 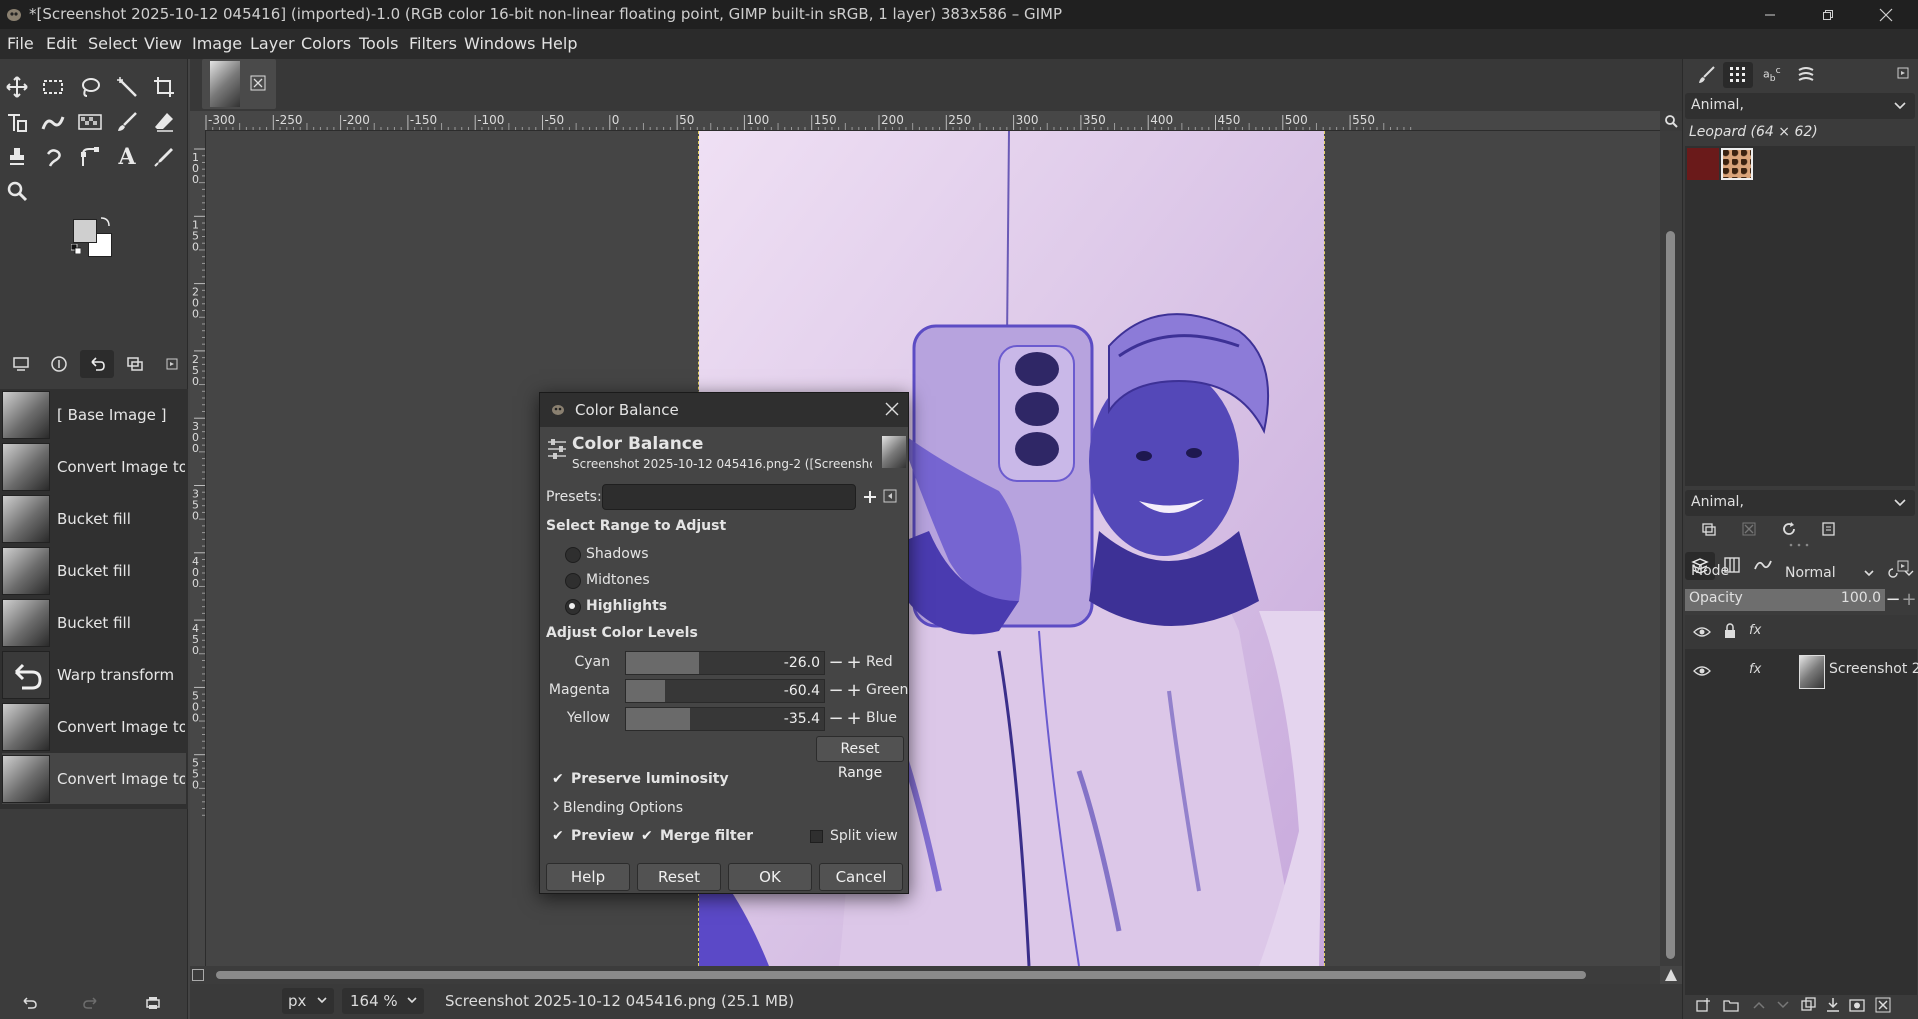 I want to click on patterns-tab-icon, so click(x=1738, y=75).